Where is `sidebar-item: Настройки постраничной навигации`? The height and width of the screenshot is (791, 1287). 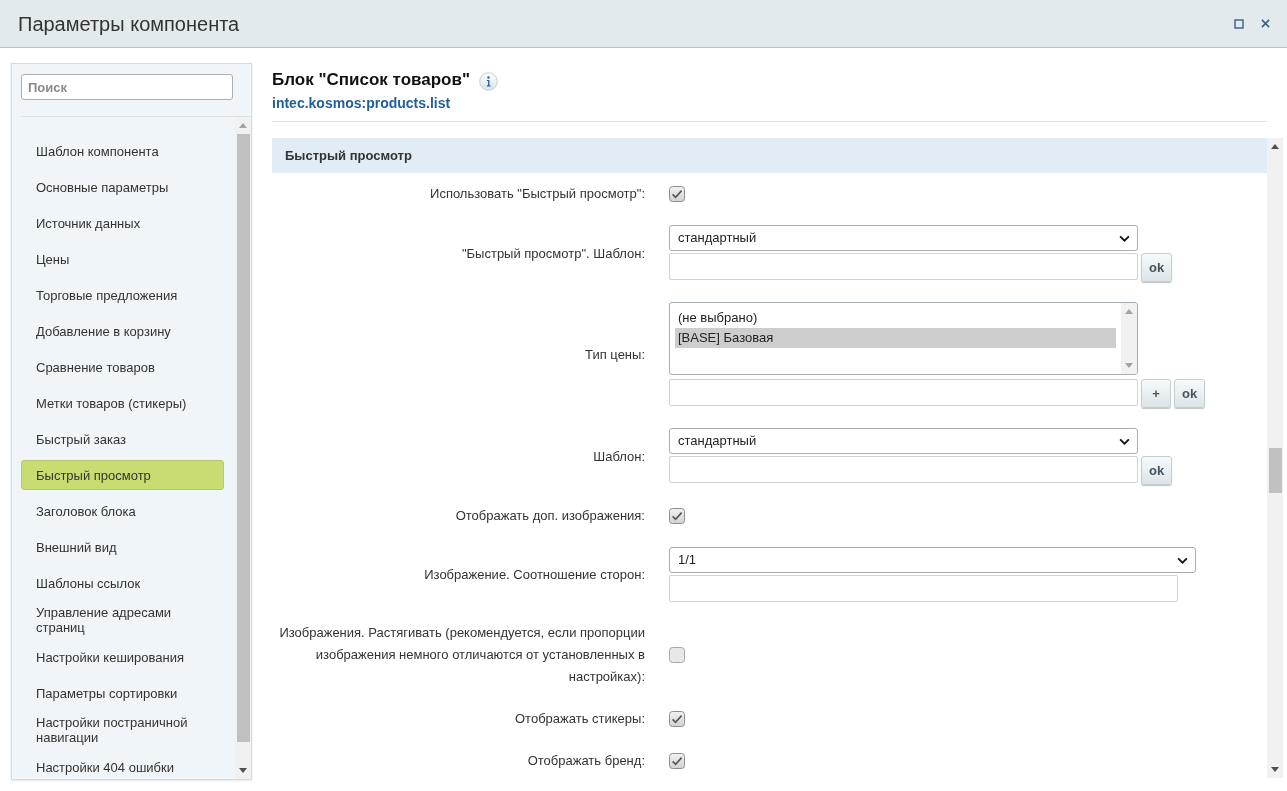 sidebar-item: Настройки постраничной навигации is located at coordinates (122, 730).